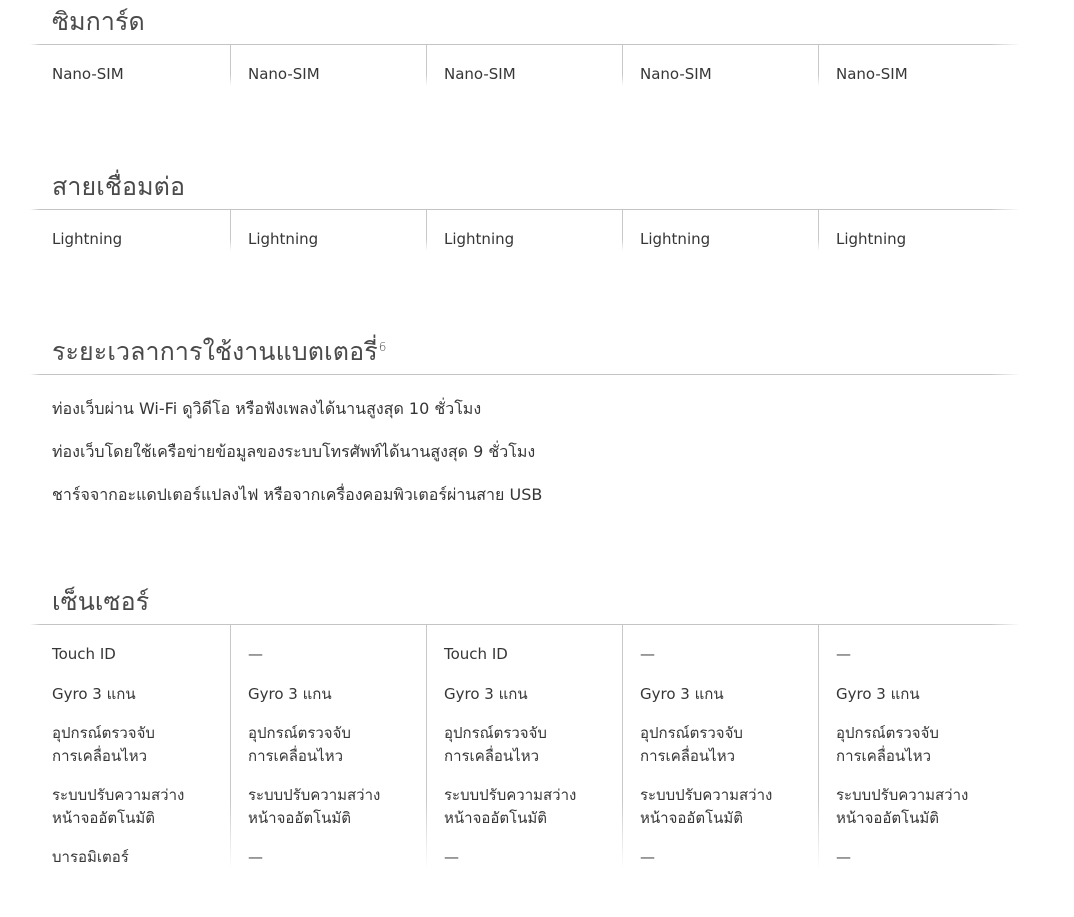 This screenshot has height=917, width=1074. What do you see at coordinates (90, 857) in the screenshot?
I see `spec-value: บารอมิเตอร์` at bounding box center [90, 857].